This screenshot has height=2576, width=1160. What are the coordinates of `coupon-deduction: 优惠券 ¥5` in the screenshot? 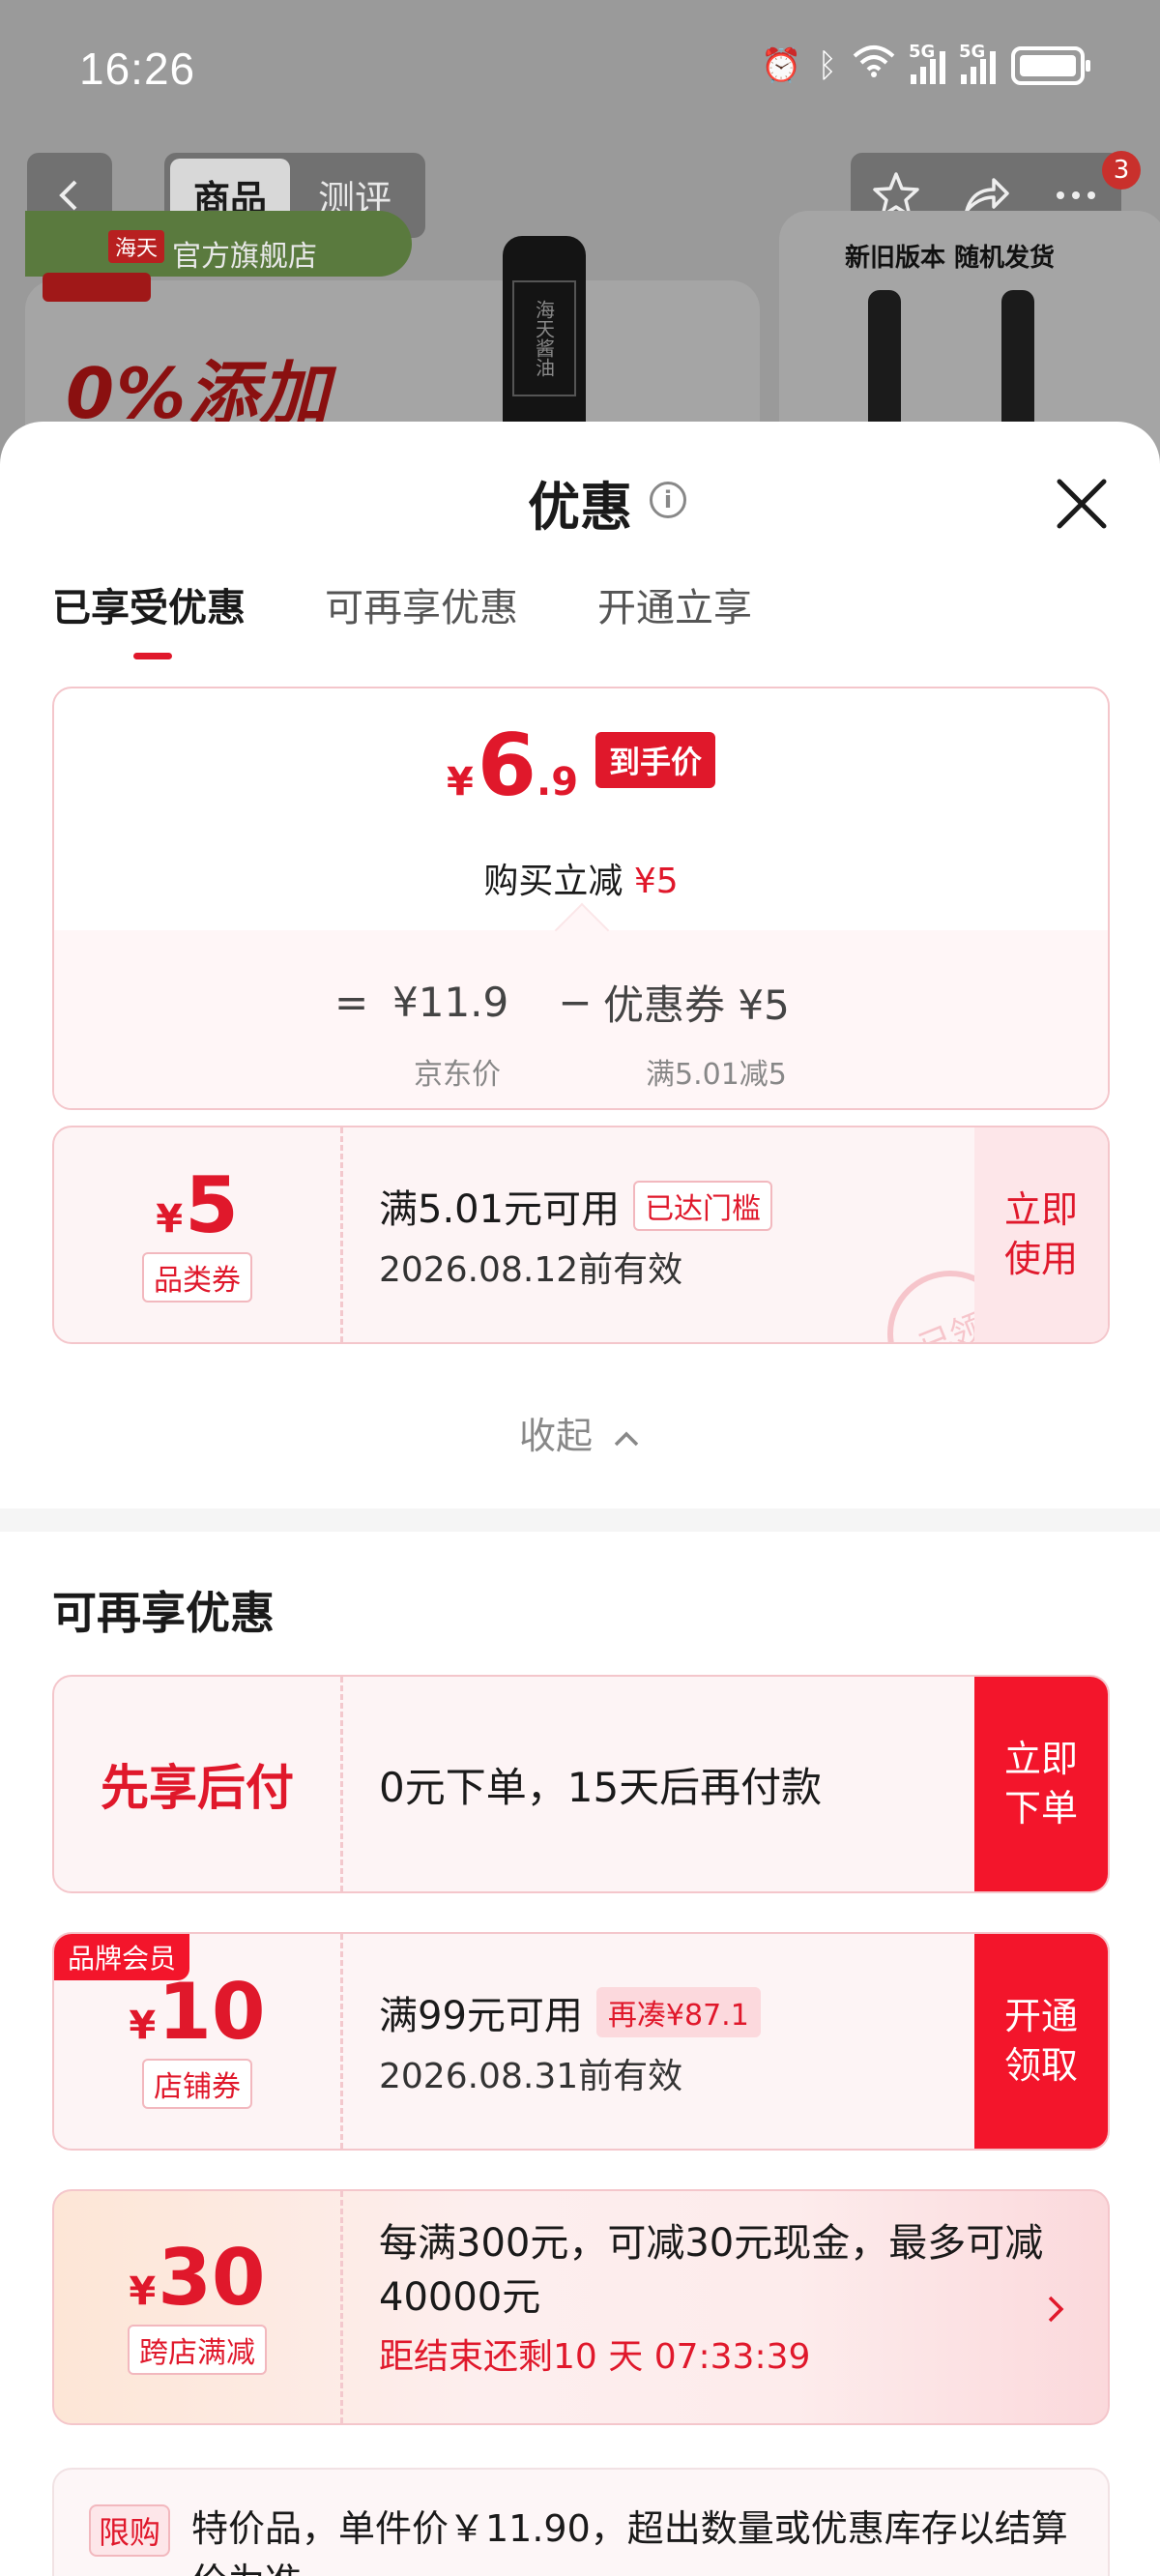 It's located at (696, 1005).